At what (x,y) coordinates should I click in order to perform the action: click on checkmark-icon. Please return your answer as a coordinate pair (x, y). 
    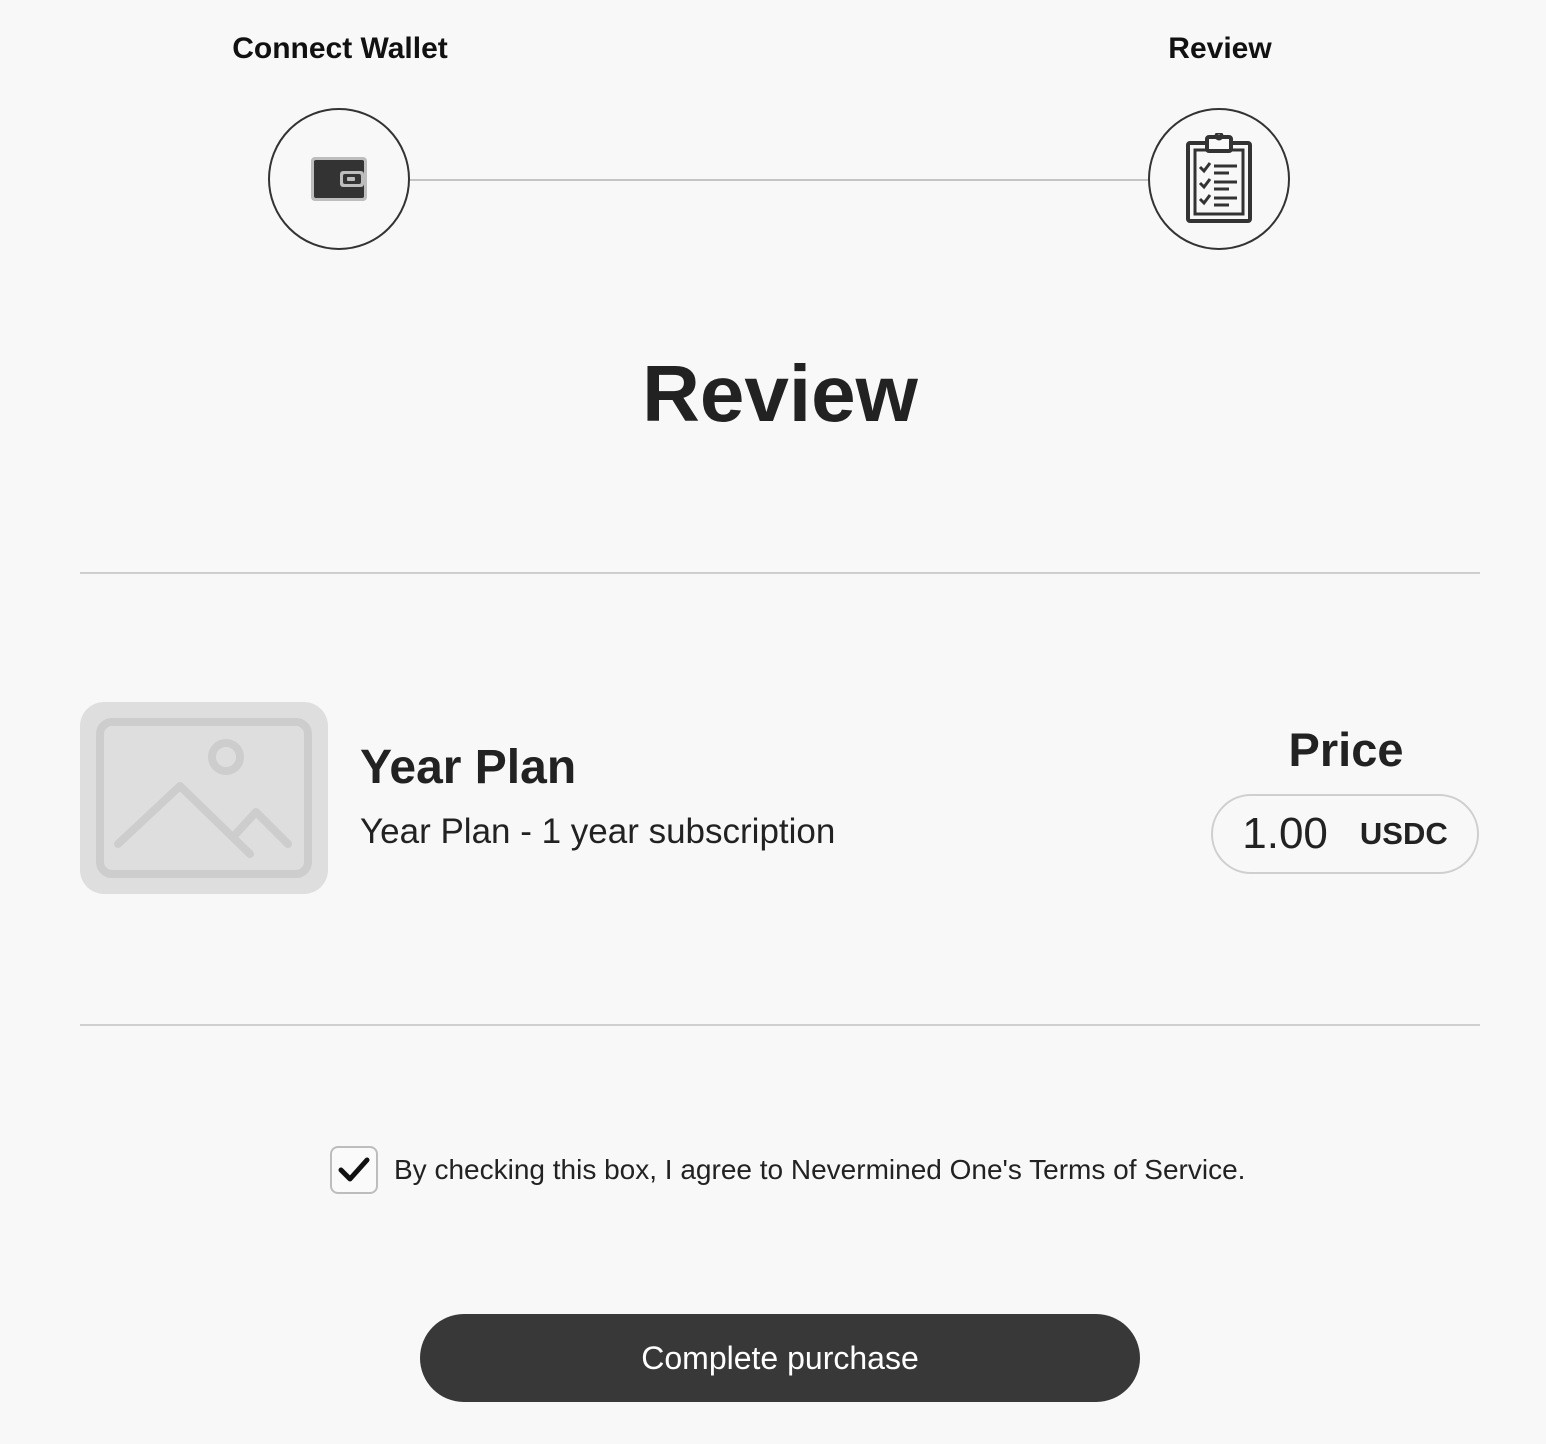
    Looking at the image, I should click on (354, 1169).